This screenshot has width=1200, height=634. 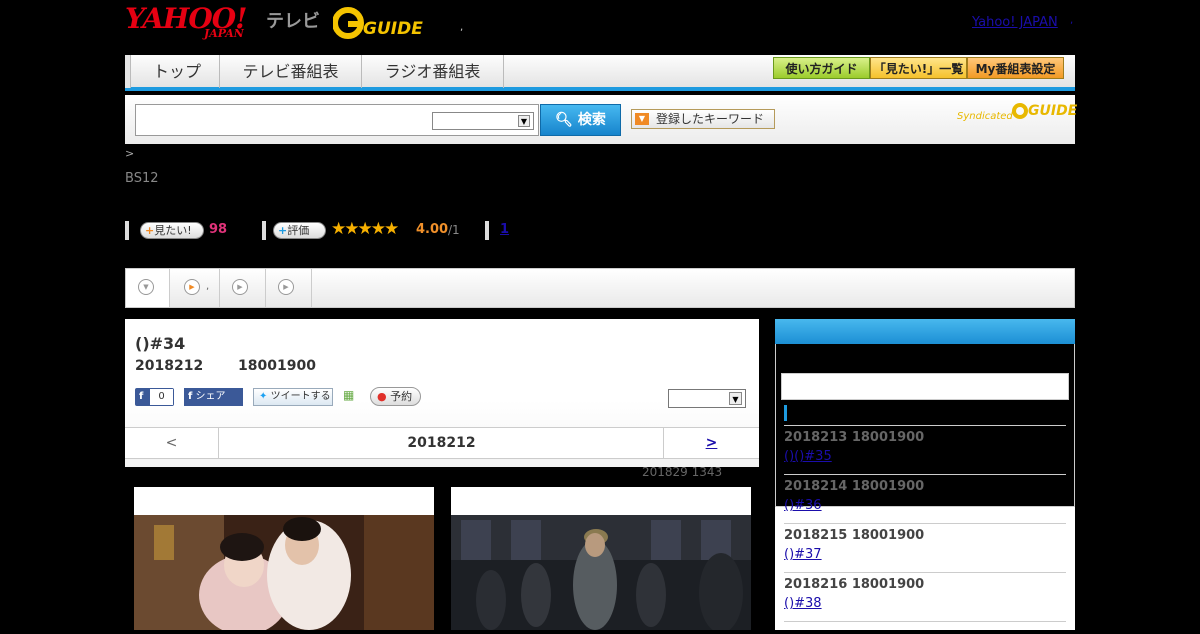 I want to click on station-name: BS12, so click(x=142, y=178).